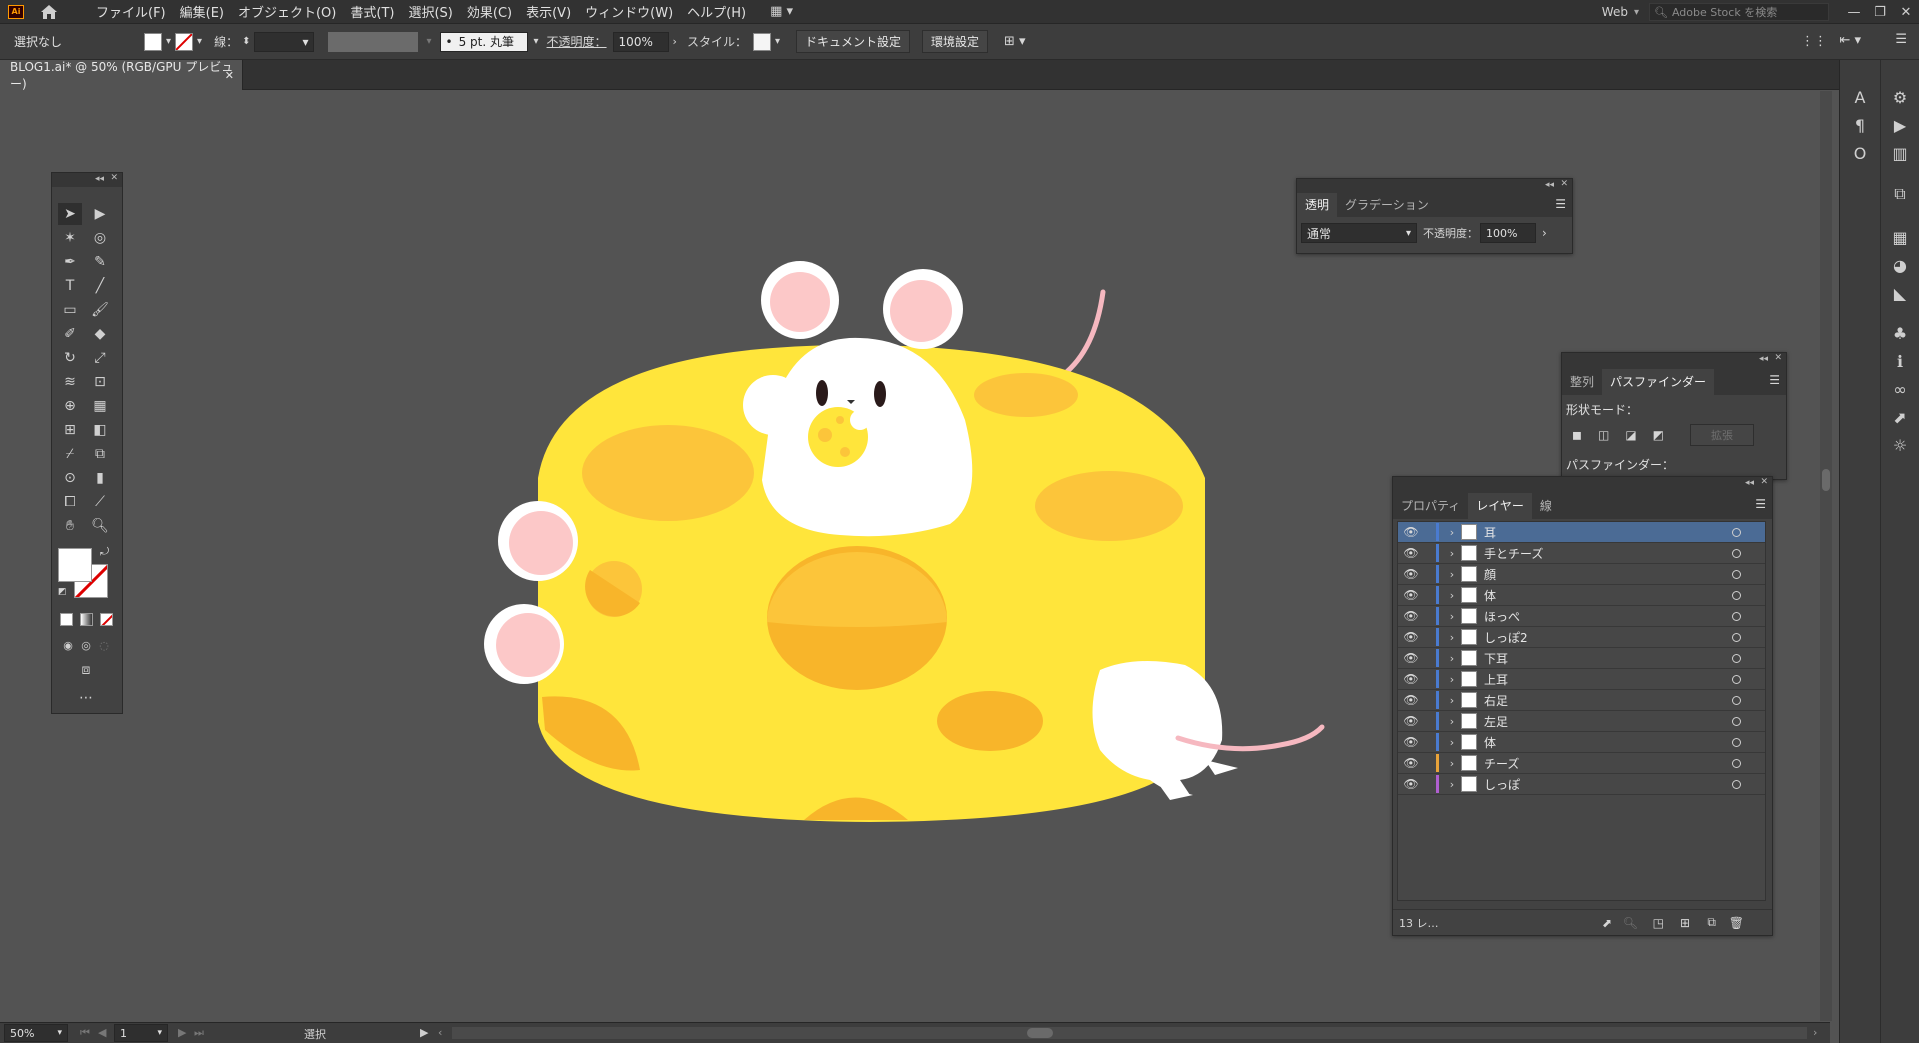 The image size is (1919, 1043). I want to click on blend-tool-icon: ⧉, so click(100, 454).